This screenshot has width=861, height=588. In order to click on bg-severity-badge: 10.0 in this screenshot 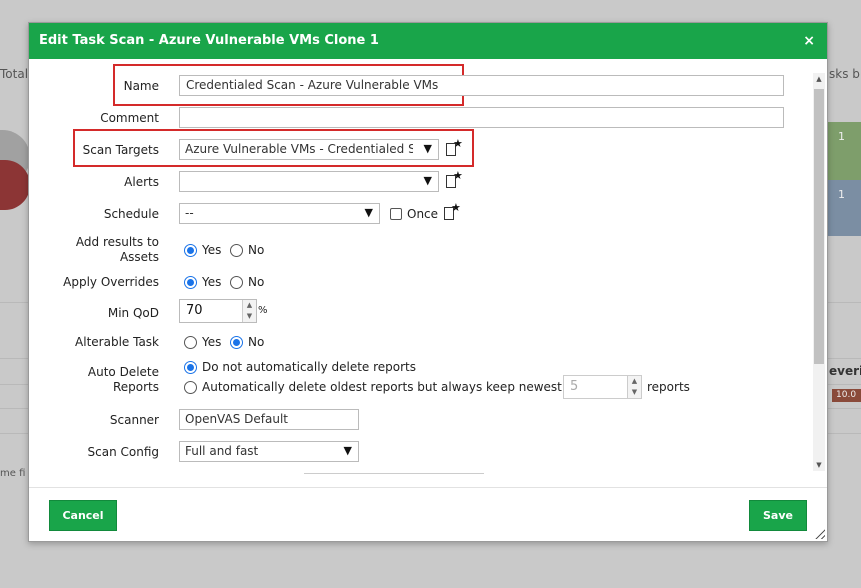, I will do `click(846, 395)`.